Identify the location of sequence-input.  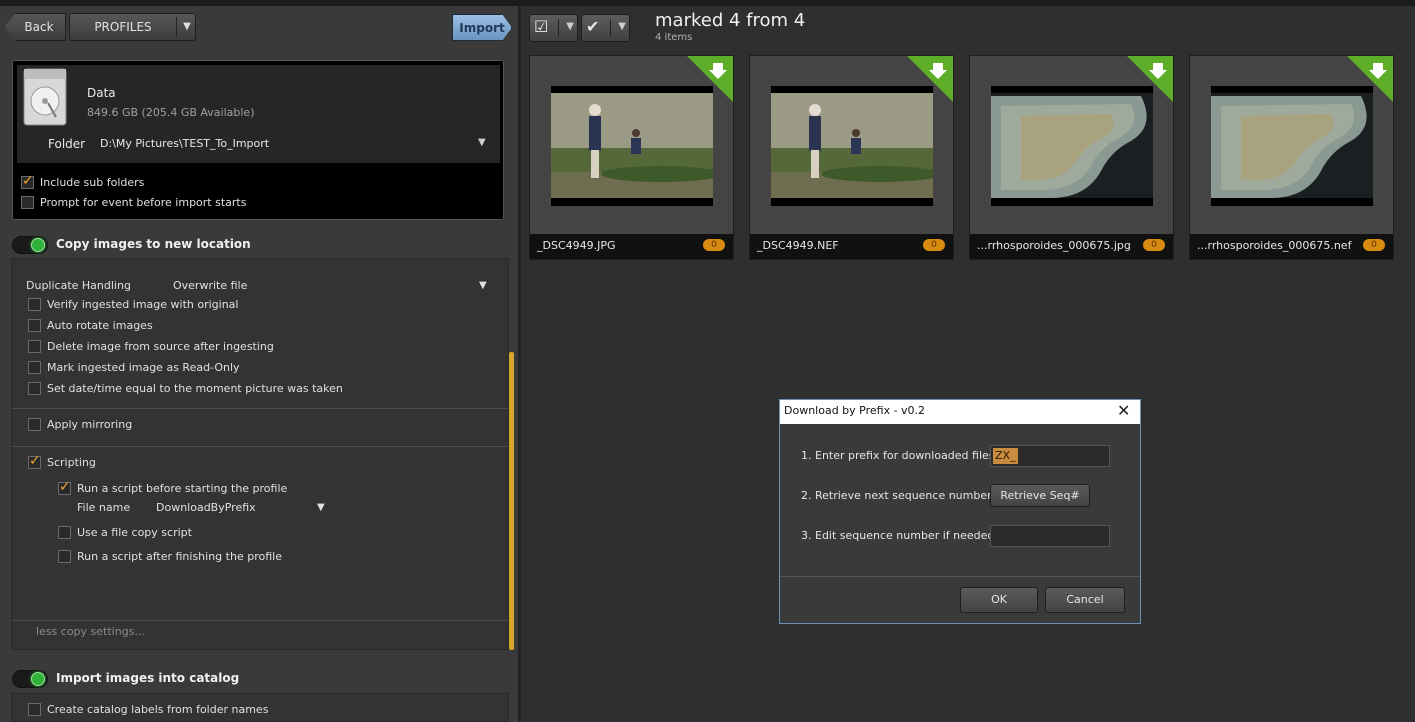
(1050, 536).